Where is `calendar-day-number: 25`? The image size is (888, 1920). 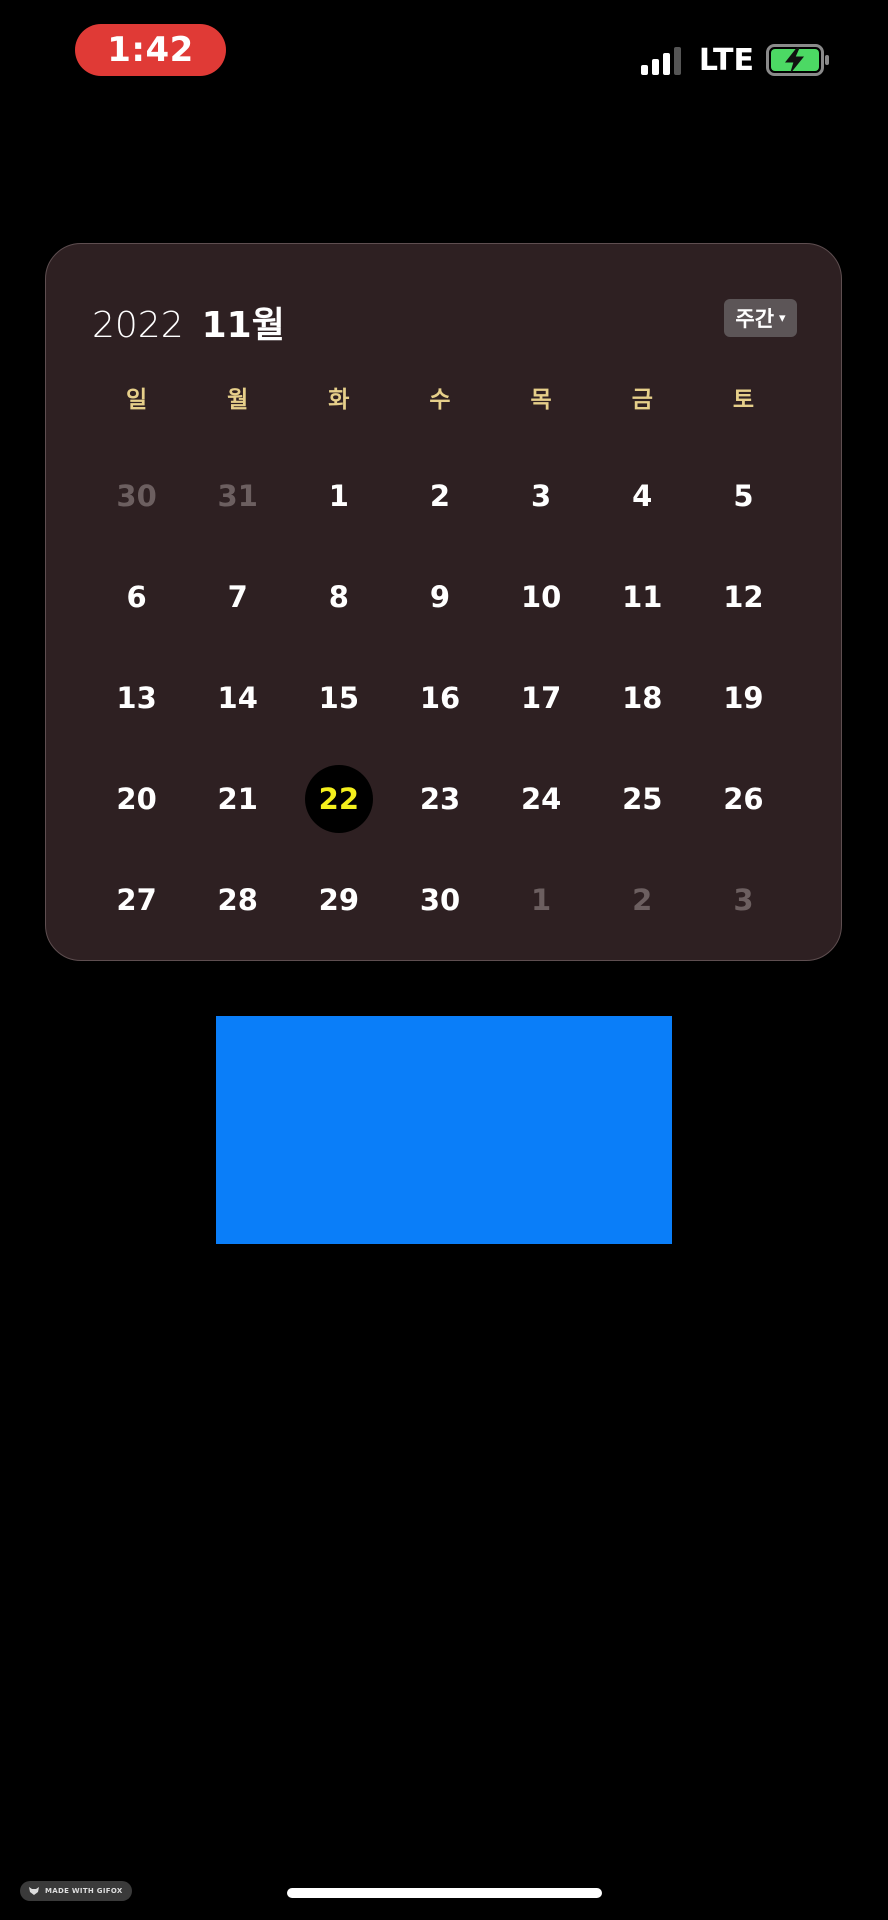 calendar-day-number: 25 is located at coordinates (642, 798).